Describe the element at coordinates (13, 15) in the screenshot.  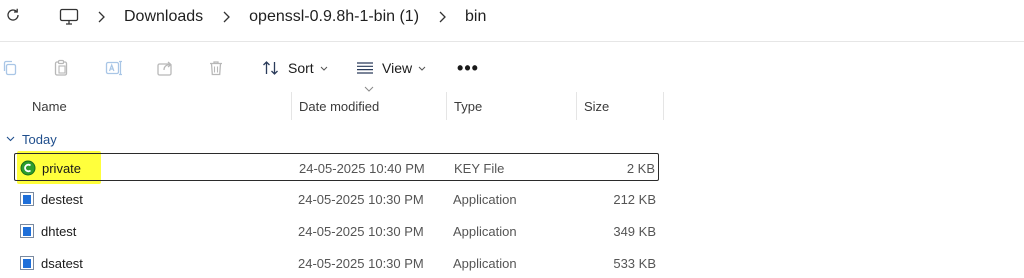
I see `refresh-icon` at that location.